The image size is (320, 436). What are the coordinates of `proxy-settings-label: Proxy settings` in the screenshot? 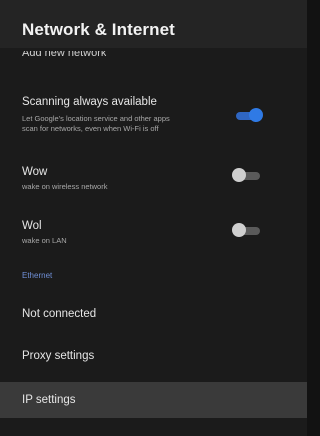 It's located at (58, 356).